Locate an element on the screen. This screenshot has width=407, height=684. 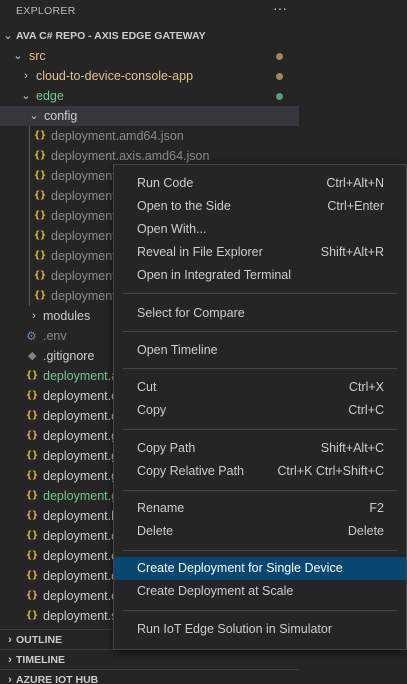
menu-item-label: Create Deployment for Single Device is located at coordinates (240, 568).